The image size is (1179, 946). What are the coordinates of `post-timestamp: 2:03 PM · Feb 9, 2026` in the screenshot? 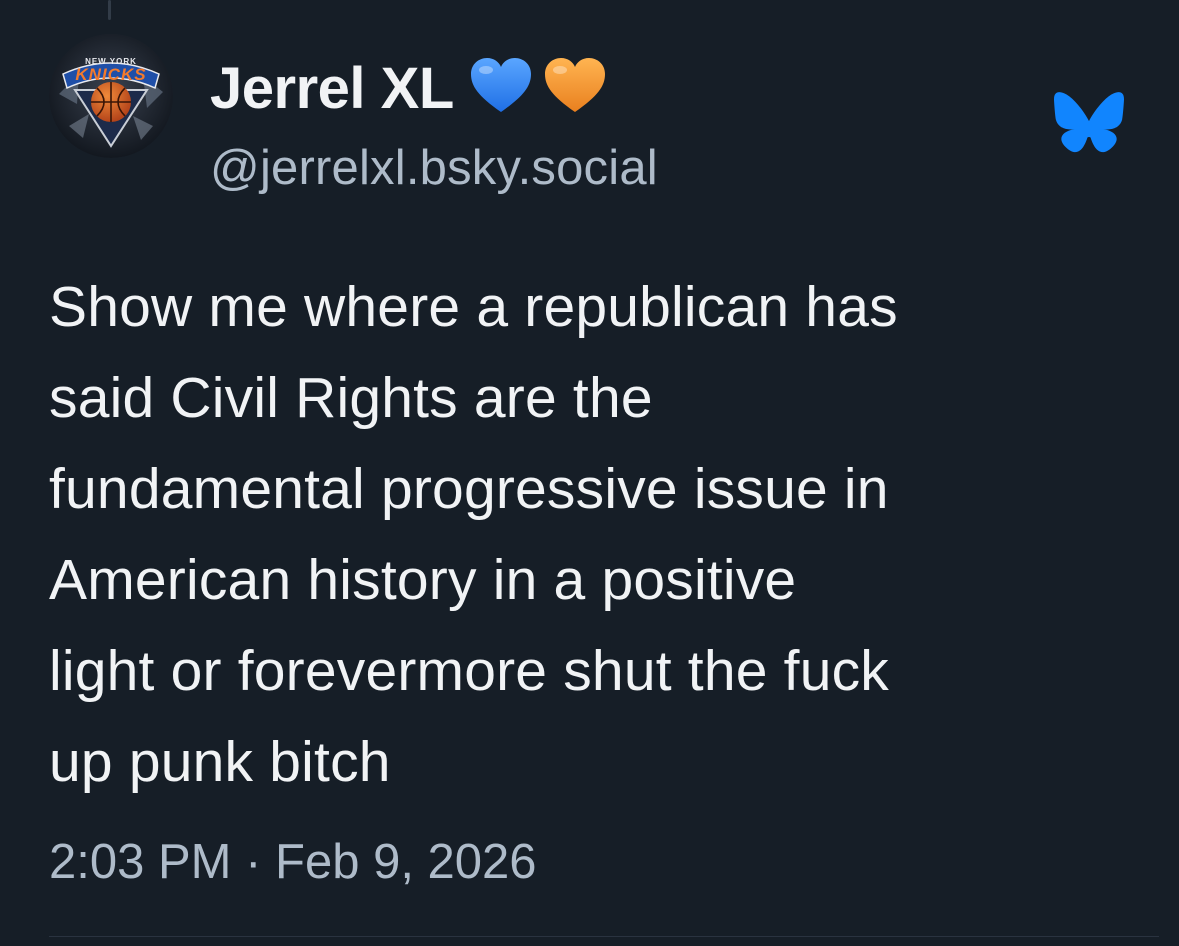 It's located at (293, 862).